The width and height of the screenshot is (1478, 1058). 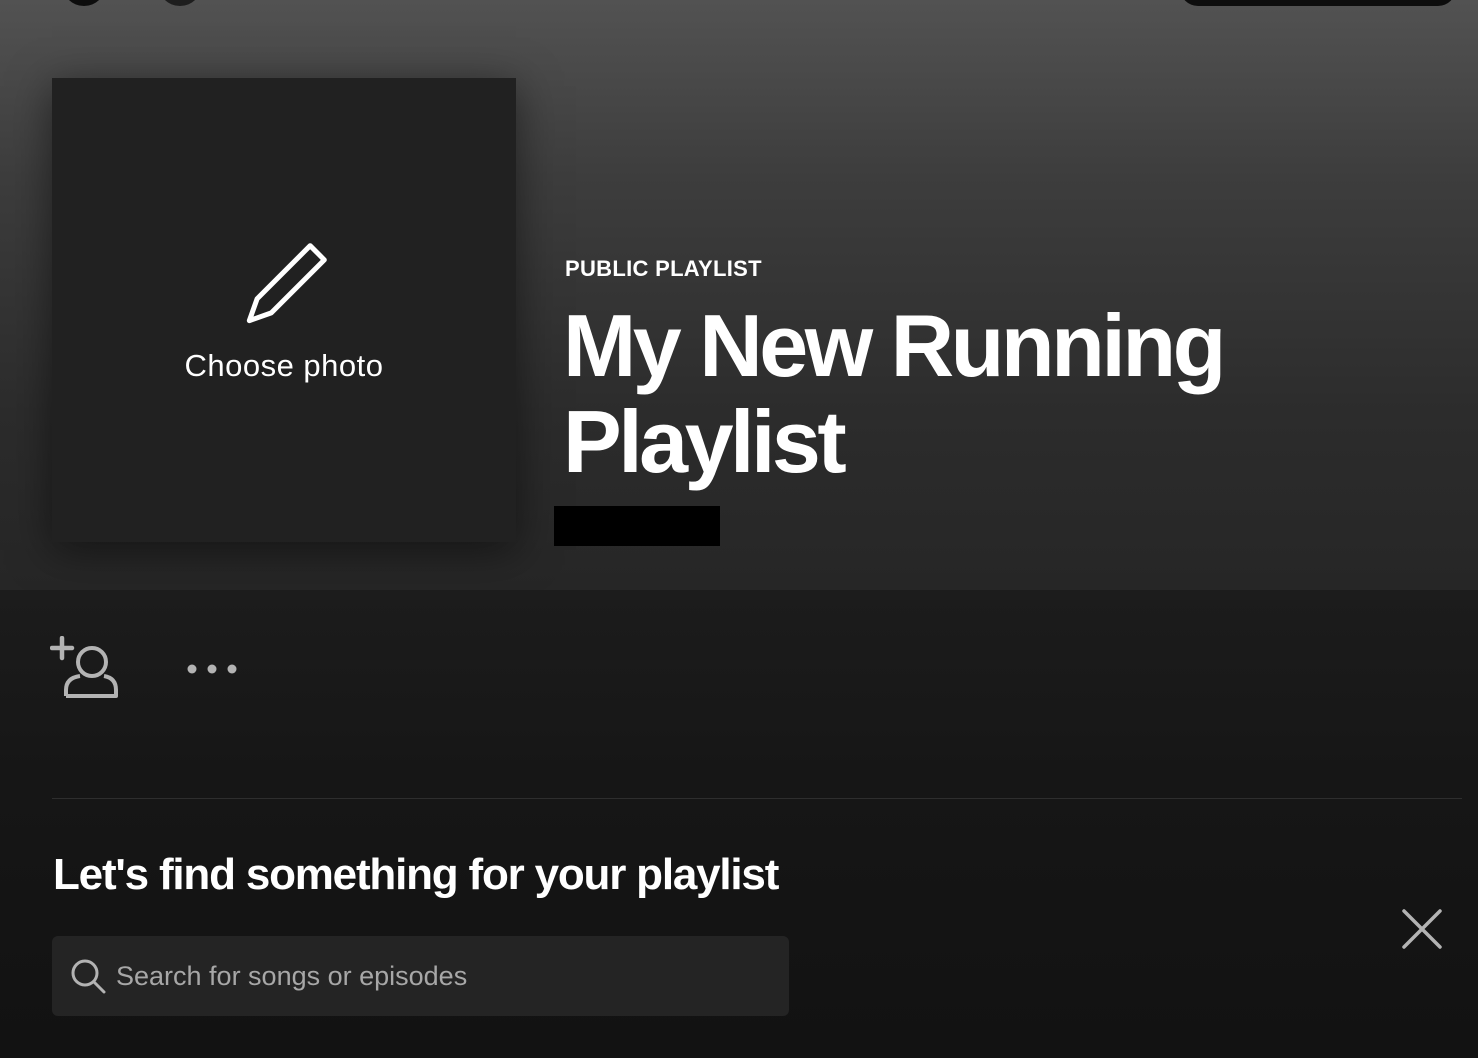 I want to click on choose-photo-button: Choose photo, so click(x=284, y=310).